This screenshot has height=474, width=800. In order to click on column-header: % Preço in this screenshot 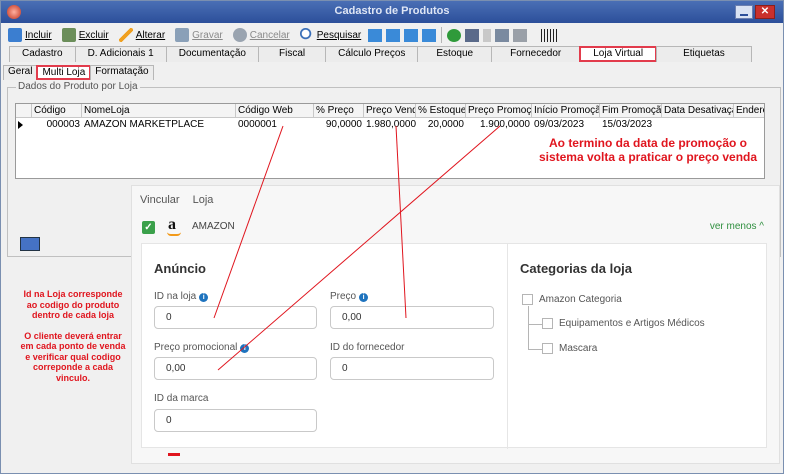, I will do `click(339, 111)`.